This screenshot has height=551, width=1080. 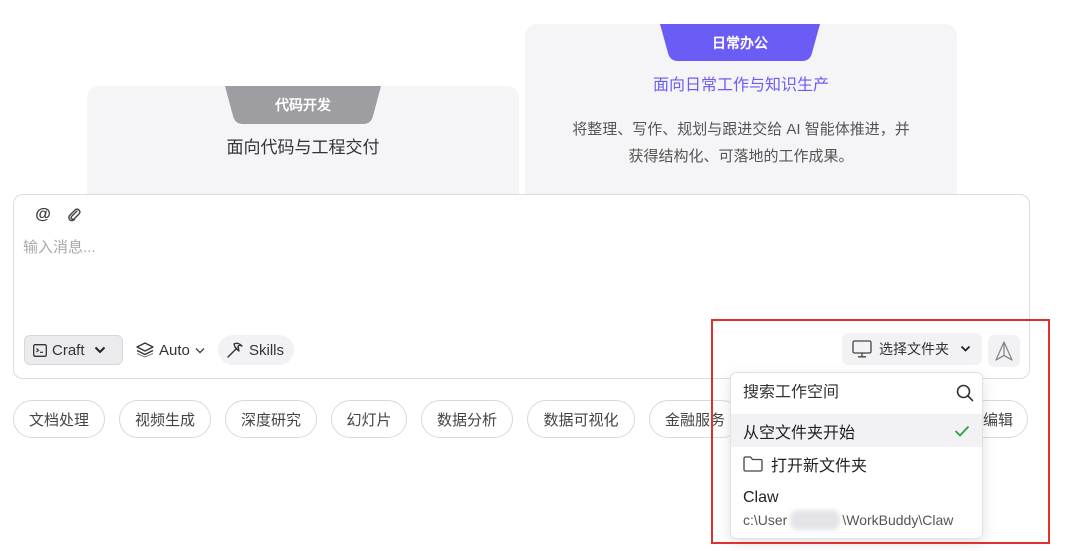 What do you see at coordinates (518, 276) in the screenshot?
I see `message-input` at bounding box center [518, 276].